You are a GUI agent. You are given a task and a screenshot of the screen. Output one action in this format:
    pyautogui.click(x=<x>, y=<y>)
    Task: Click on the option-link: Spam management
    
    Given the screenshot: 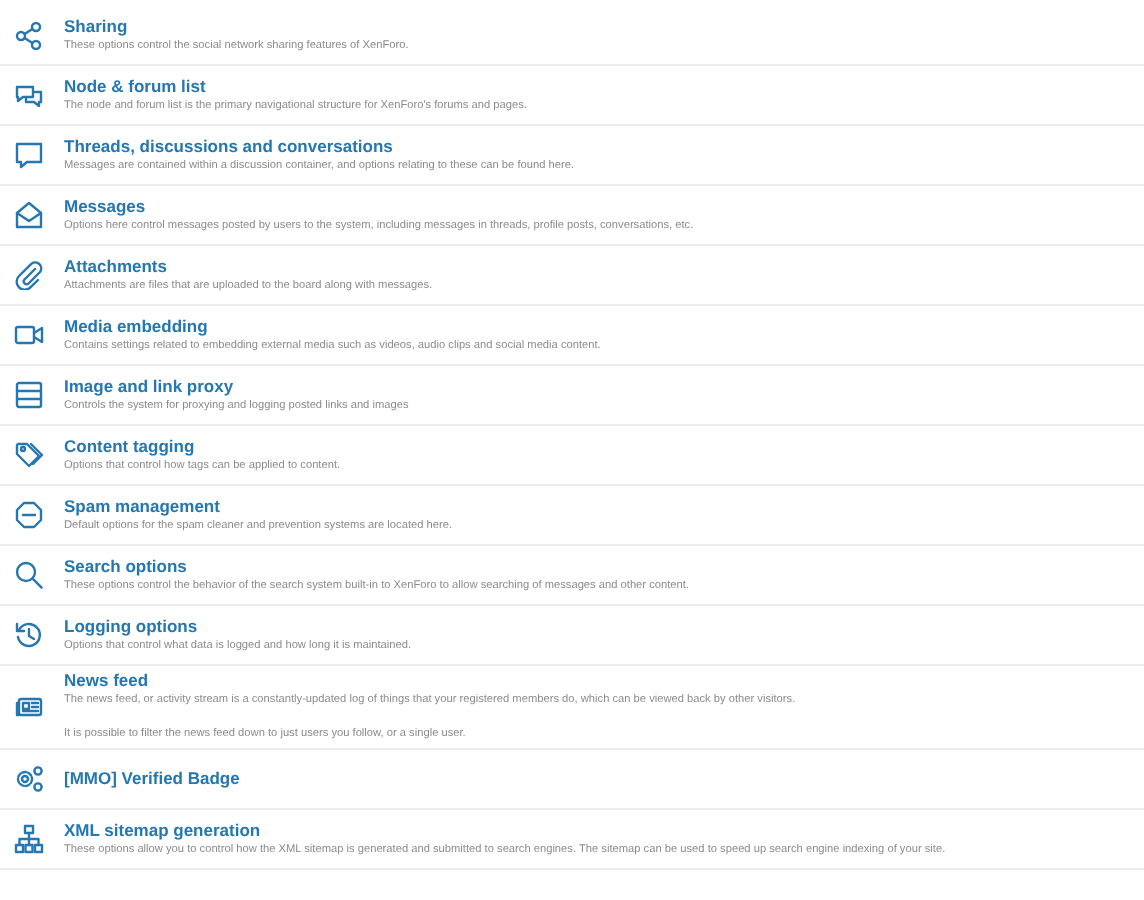 What is the action you would take?
    pyautogui.click(x=258, y=506)
    